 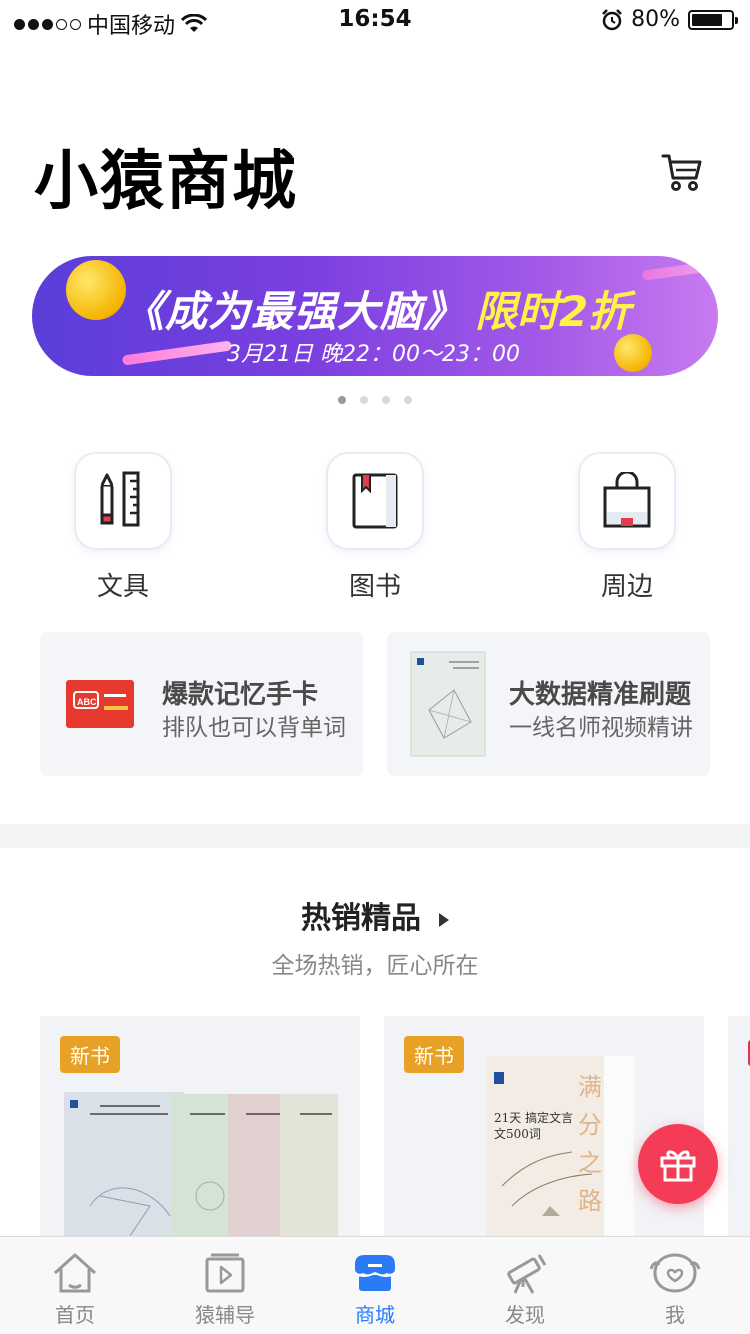 I want to click on battery-percent: 80%, so click(x=655, y=19).